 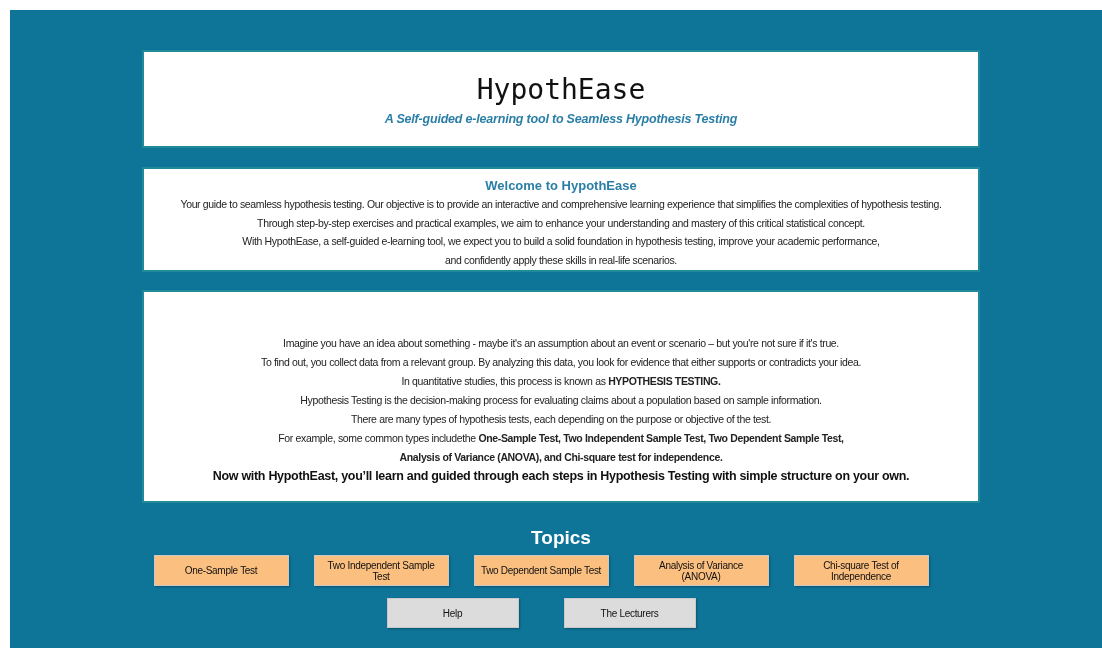 I want to click on topic-button: Two Independent Sample Test, so click(x=381, y=570).